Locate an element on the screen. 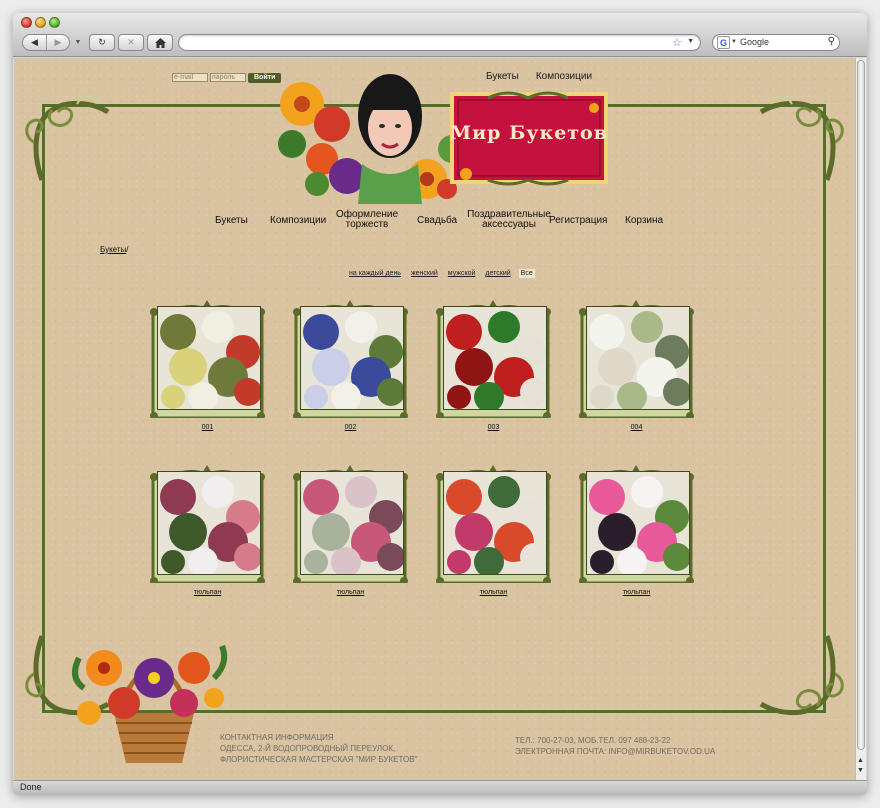 The width and height of the screenshot is (880, 808). nav-item-accessories: Поздравительные аксессуары is located at coordinates (509, 220).